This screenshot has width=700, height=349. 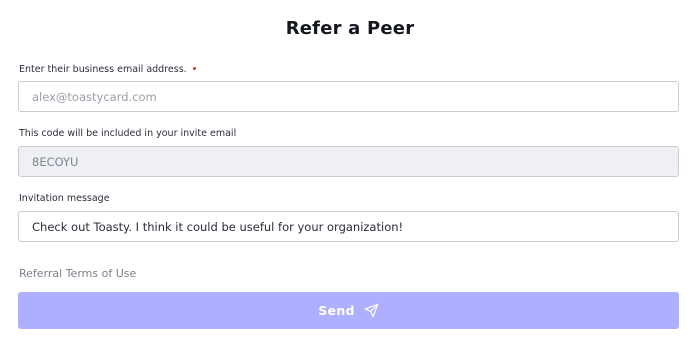 What do you see at coordinates (194, 68) in the screenshot?
I see `required-indicator` at bounding box center [194, 68].